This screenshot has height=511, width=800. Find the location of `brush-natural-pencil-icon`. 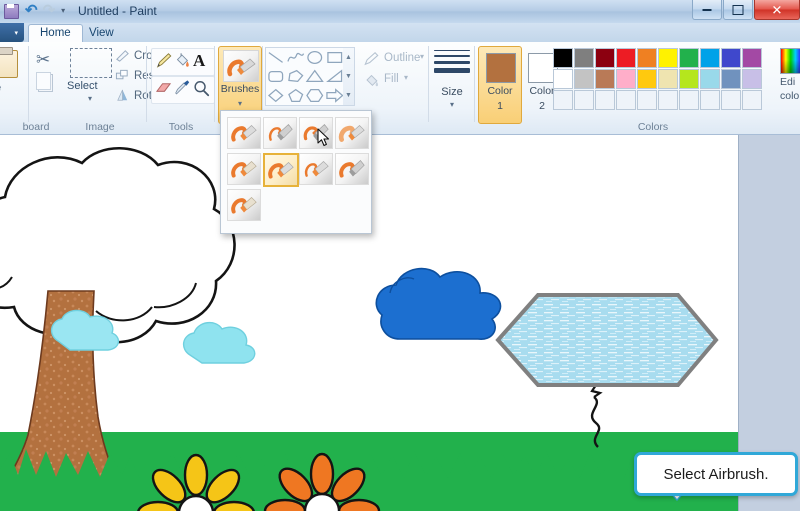

brush-natural-pencil-icon is located at coordinates (244, 205).